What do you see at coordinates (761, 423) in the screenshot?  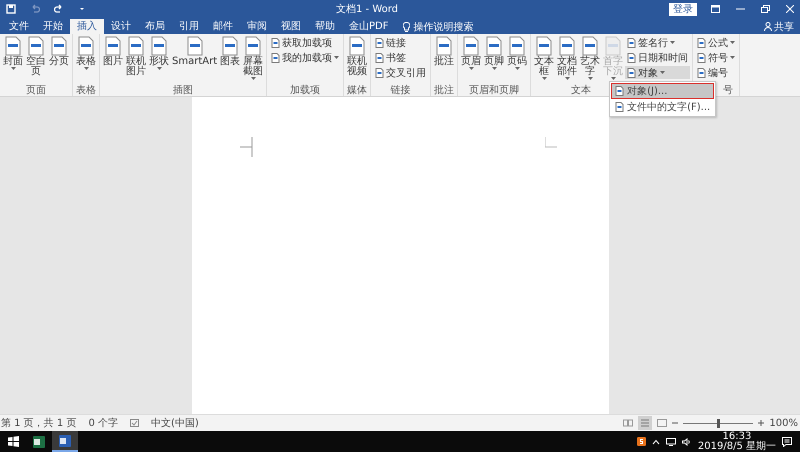 I see `plus-icon` at bounding box center [761, 423].